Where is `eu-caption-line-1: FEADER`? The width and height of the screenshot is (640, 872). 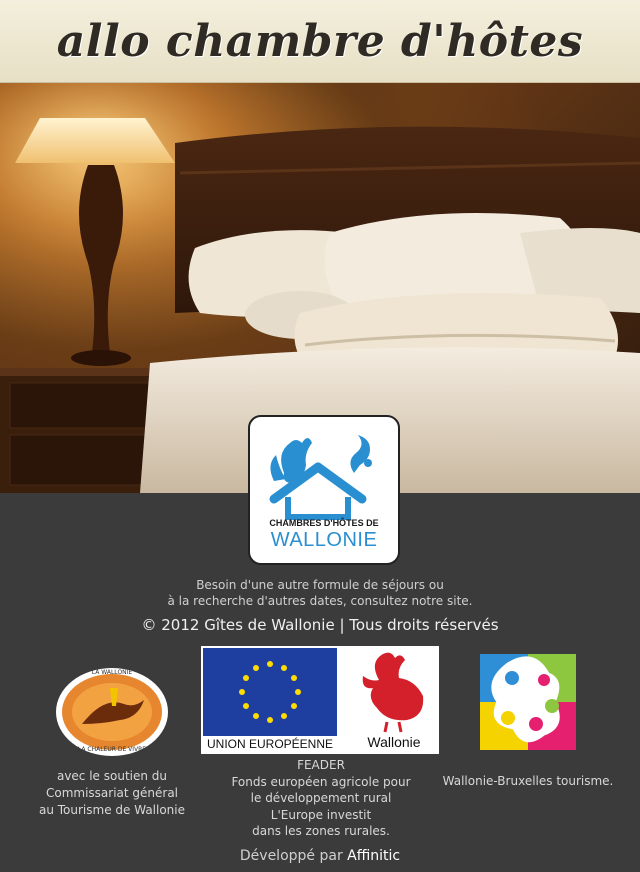
eu-caption-line-1: FEADER is located at coordinates (321, 765).